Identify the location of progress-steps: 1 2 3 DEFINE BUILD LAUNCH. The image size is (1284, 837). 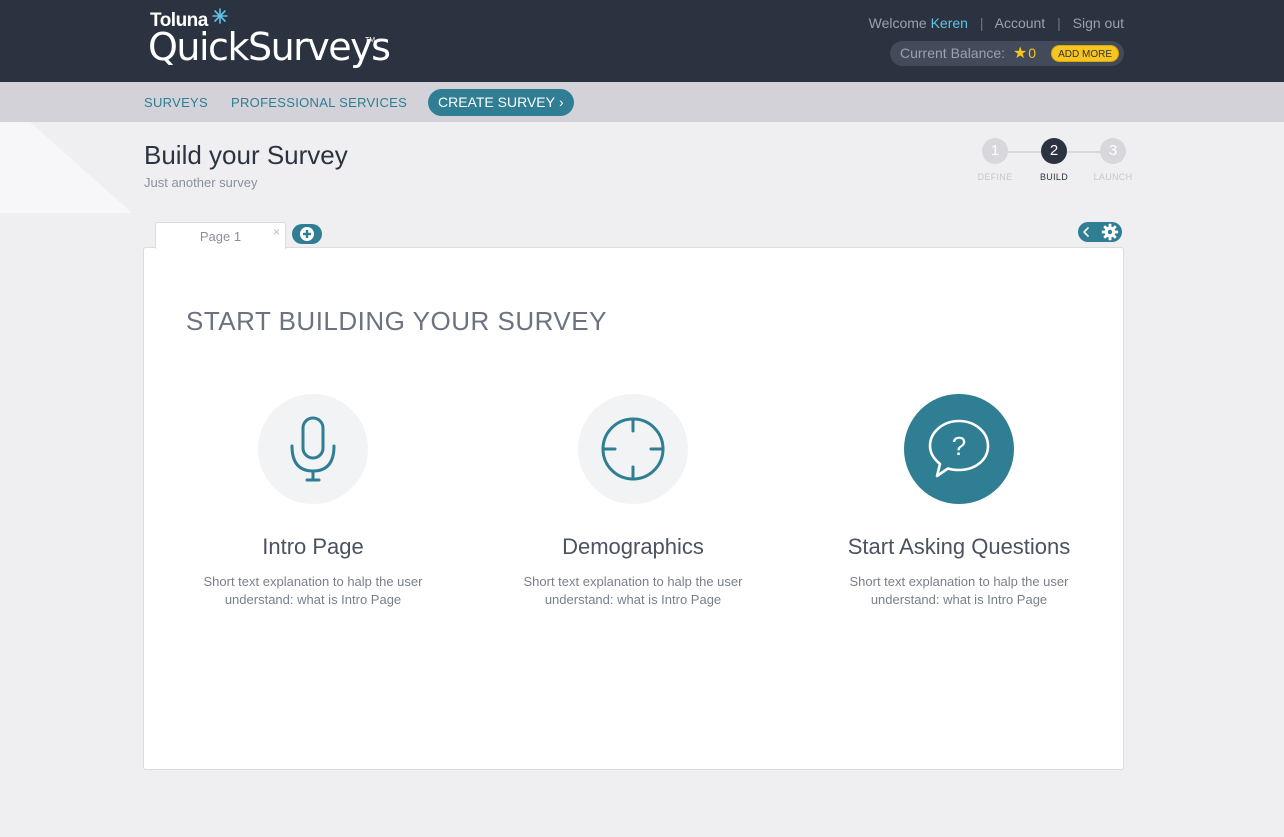
(1055, 163).